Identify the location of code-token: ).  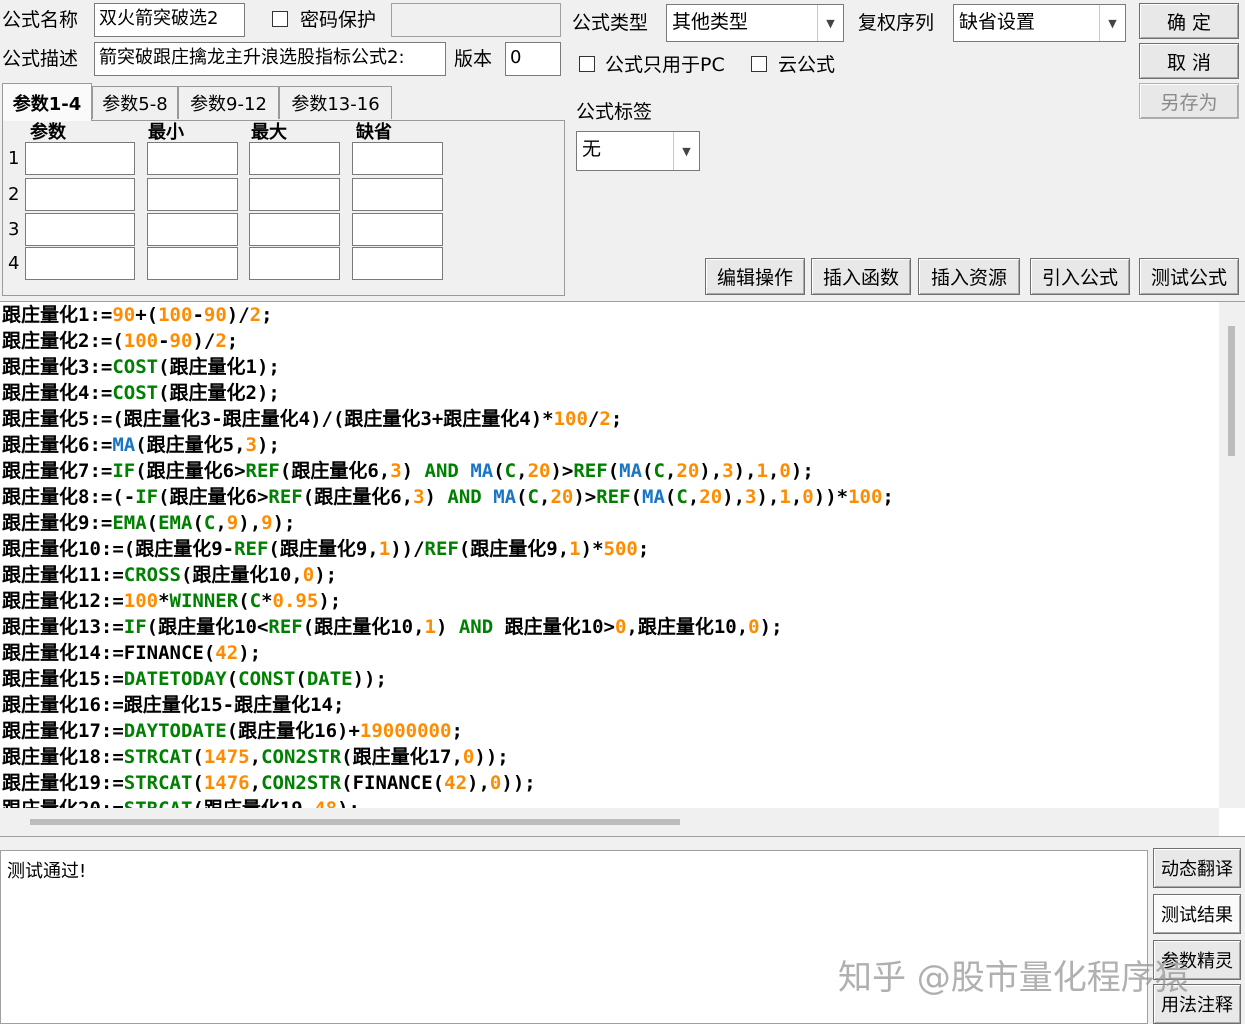
(436, 497).